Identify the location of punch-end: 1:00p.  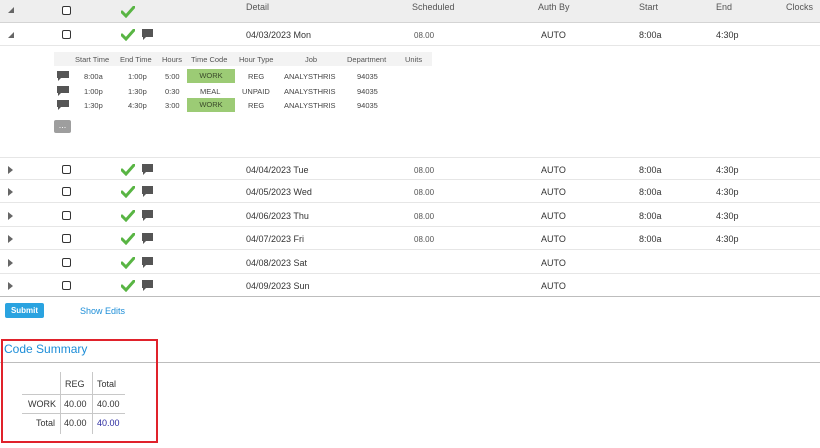
(137, 76).